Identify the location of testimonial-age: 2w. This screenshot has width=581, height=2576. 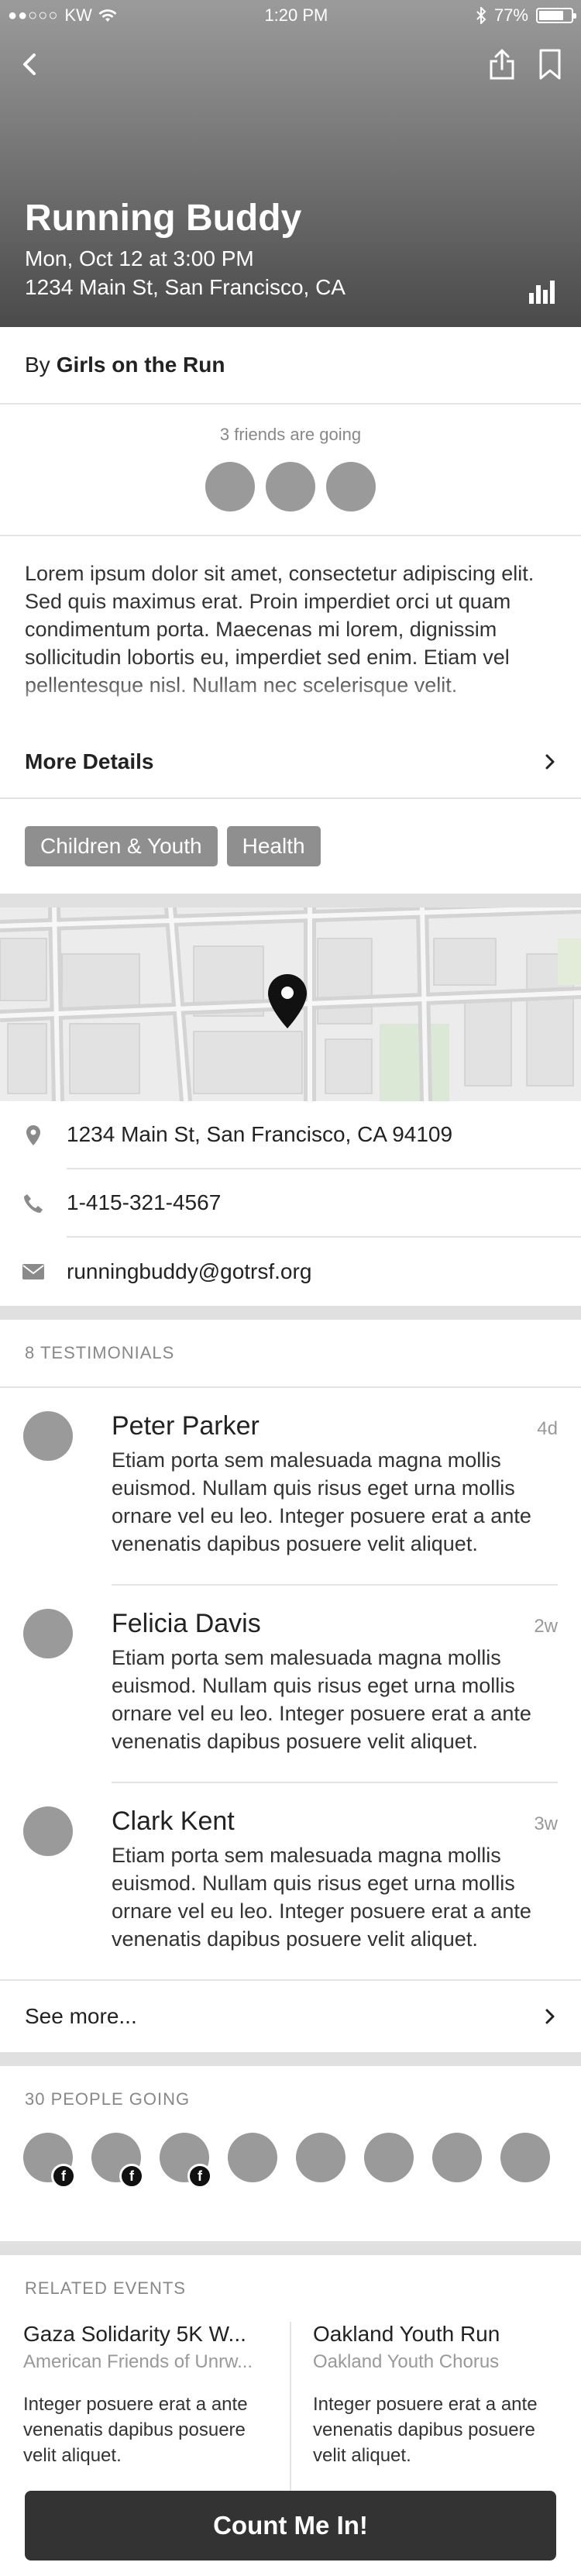
(546, 1626).